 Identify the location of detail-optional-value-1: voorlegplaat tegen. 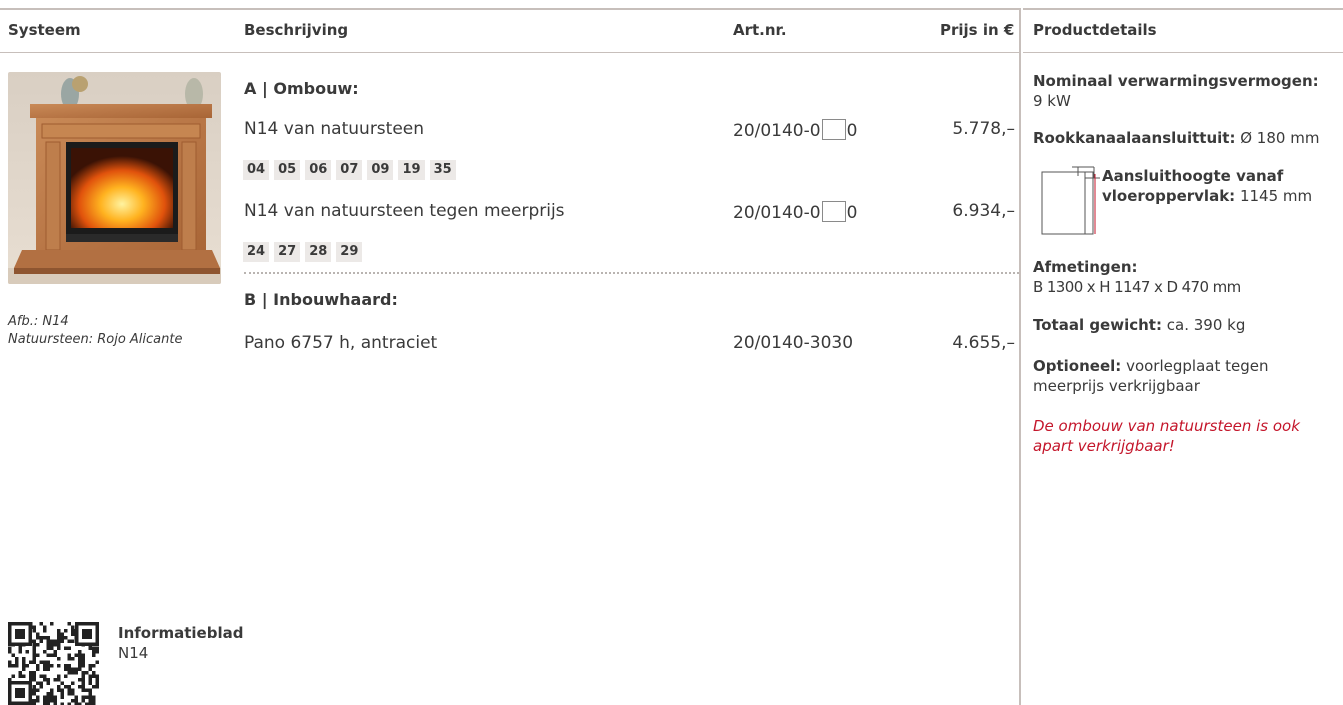
(1197, 366).